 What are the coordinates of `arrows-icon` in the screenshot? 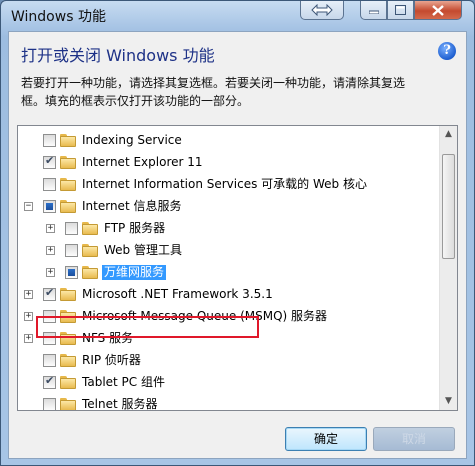 It's located at (322, 10).